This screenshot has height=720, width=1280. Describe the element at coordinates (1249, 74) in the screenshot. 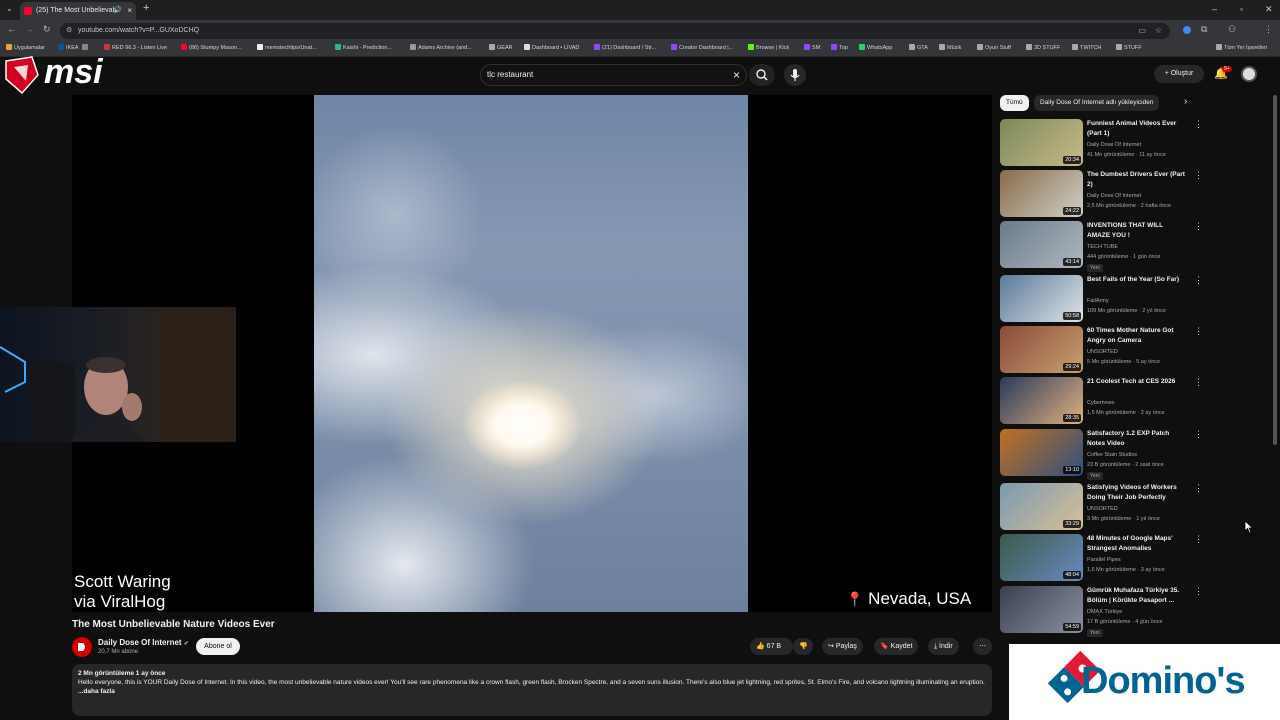

I see `account-avatar` at that location.